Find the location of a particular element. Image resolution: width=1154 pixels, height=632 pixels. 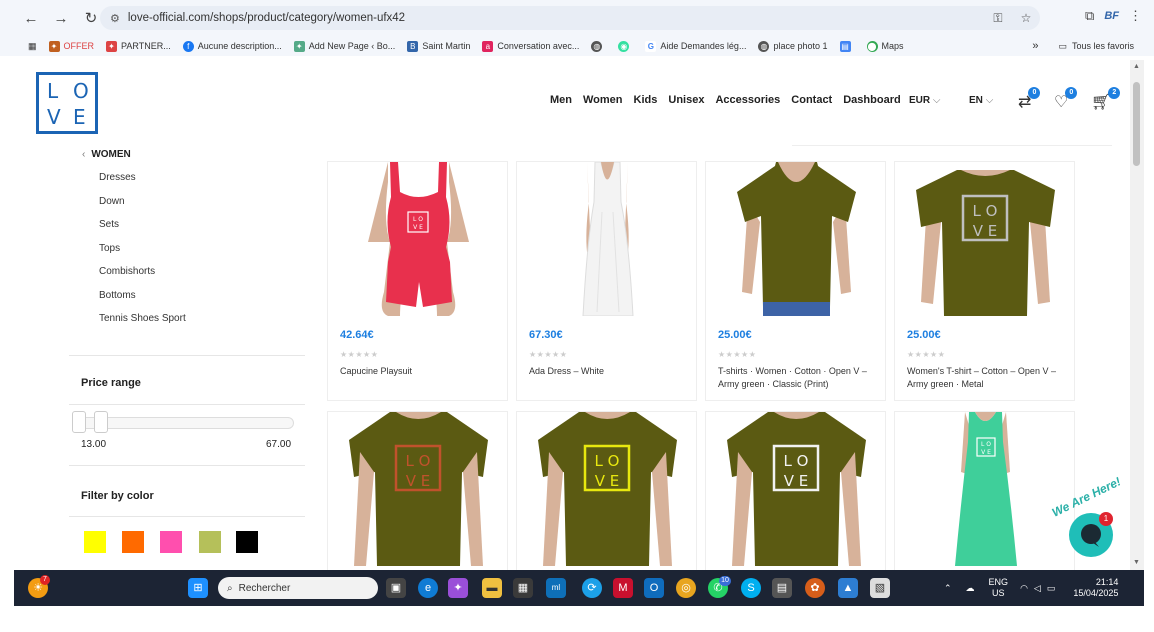

extensions-icon: ⧉ is located at coordinates (1089, 16).